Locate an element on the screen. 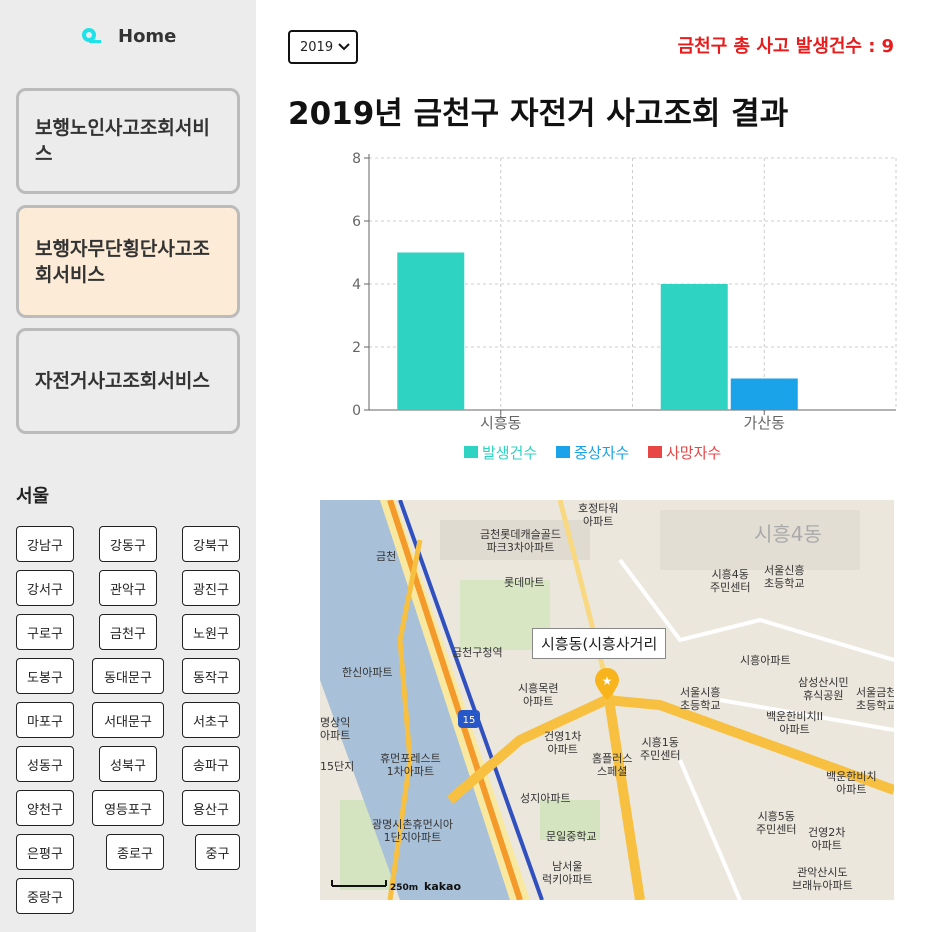 This screenshot has height=932, width=944. svg-text: 15 is located at coordinates (469, 720).